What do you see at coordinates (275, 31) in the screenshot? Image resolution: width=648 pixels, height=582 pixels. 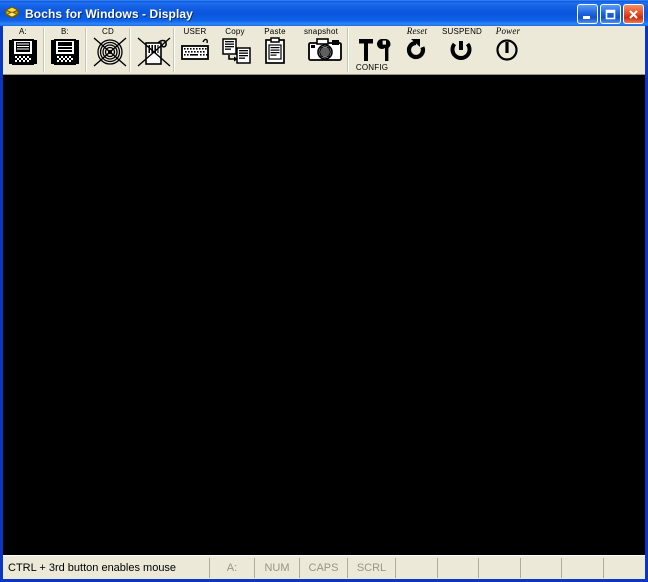 I see `toolbar-paste-label: Paste` at bounding box center [275, 31].